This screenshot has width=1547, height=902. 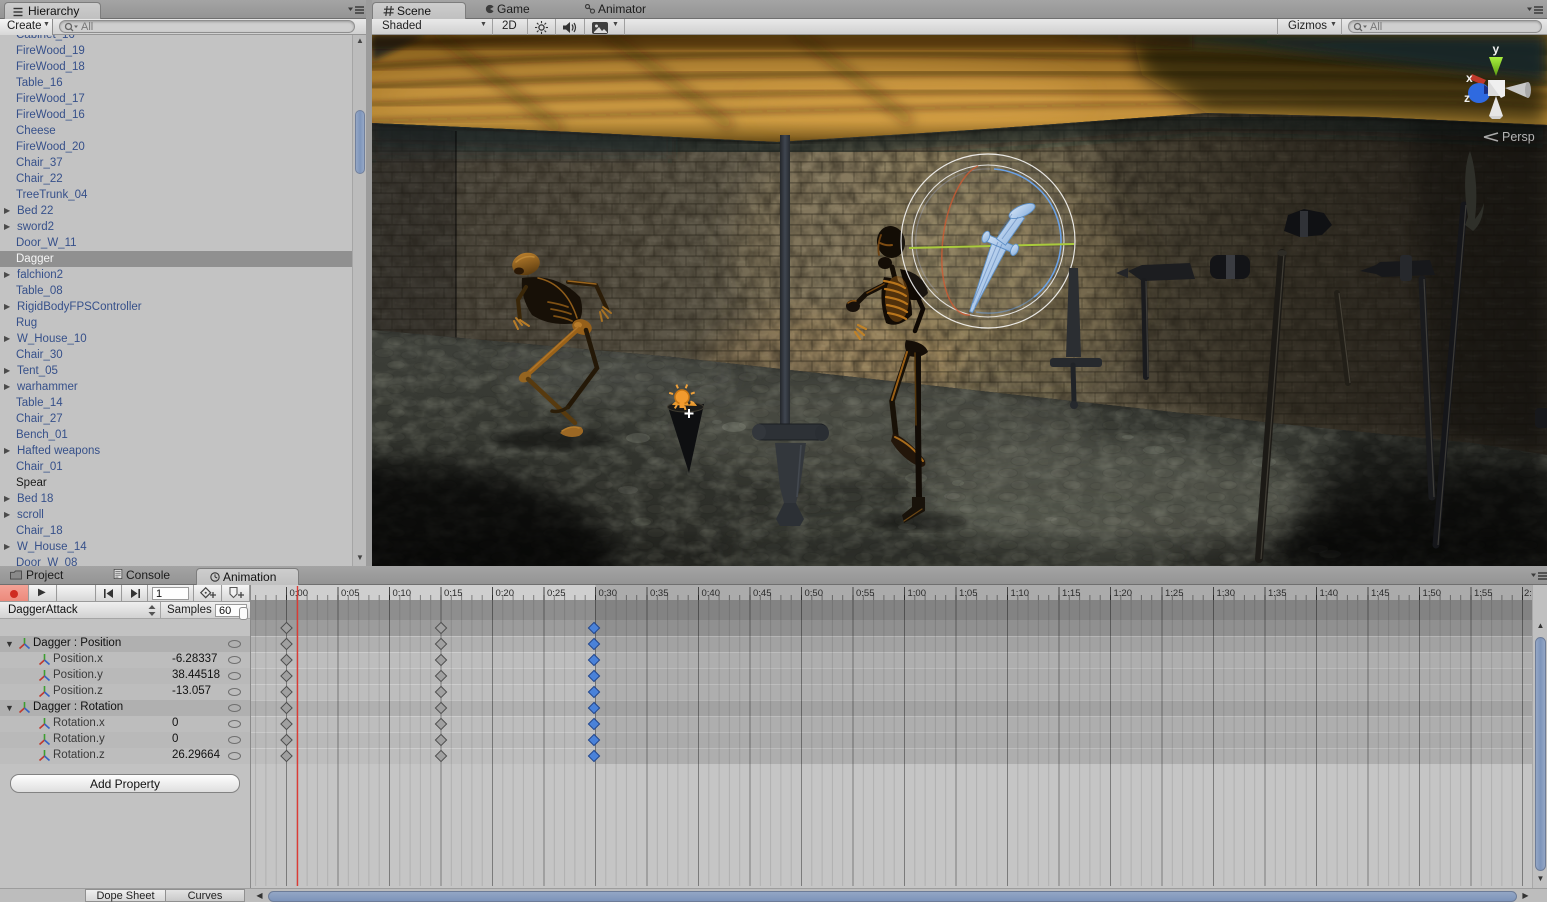 I want to click on svg-text: 0:55, so click(x=865, y=593).